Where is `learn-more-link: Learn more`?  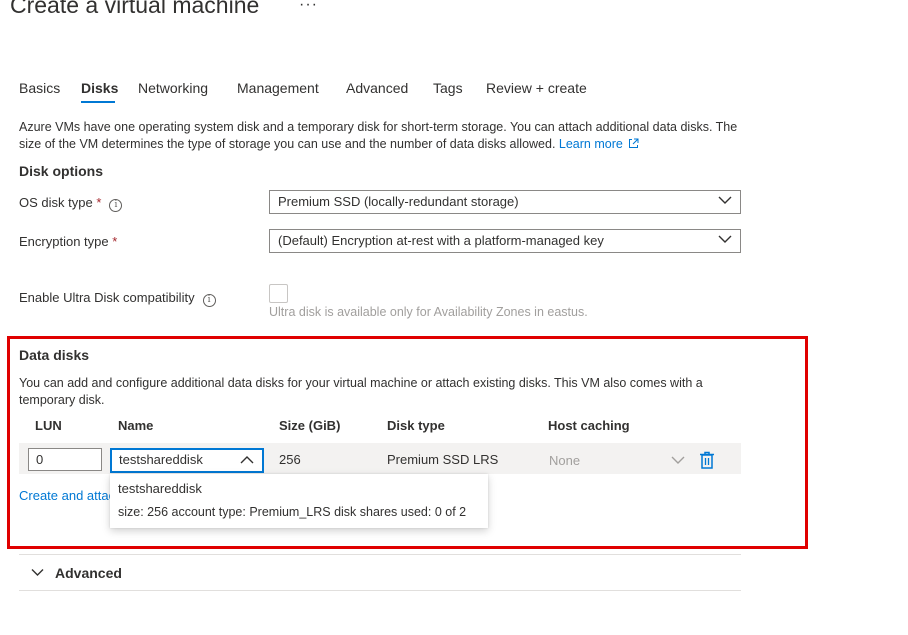 learn-more-link: Learn more is located at coordinates (599, 144).